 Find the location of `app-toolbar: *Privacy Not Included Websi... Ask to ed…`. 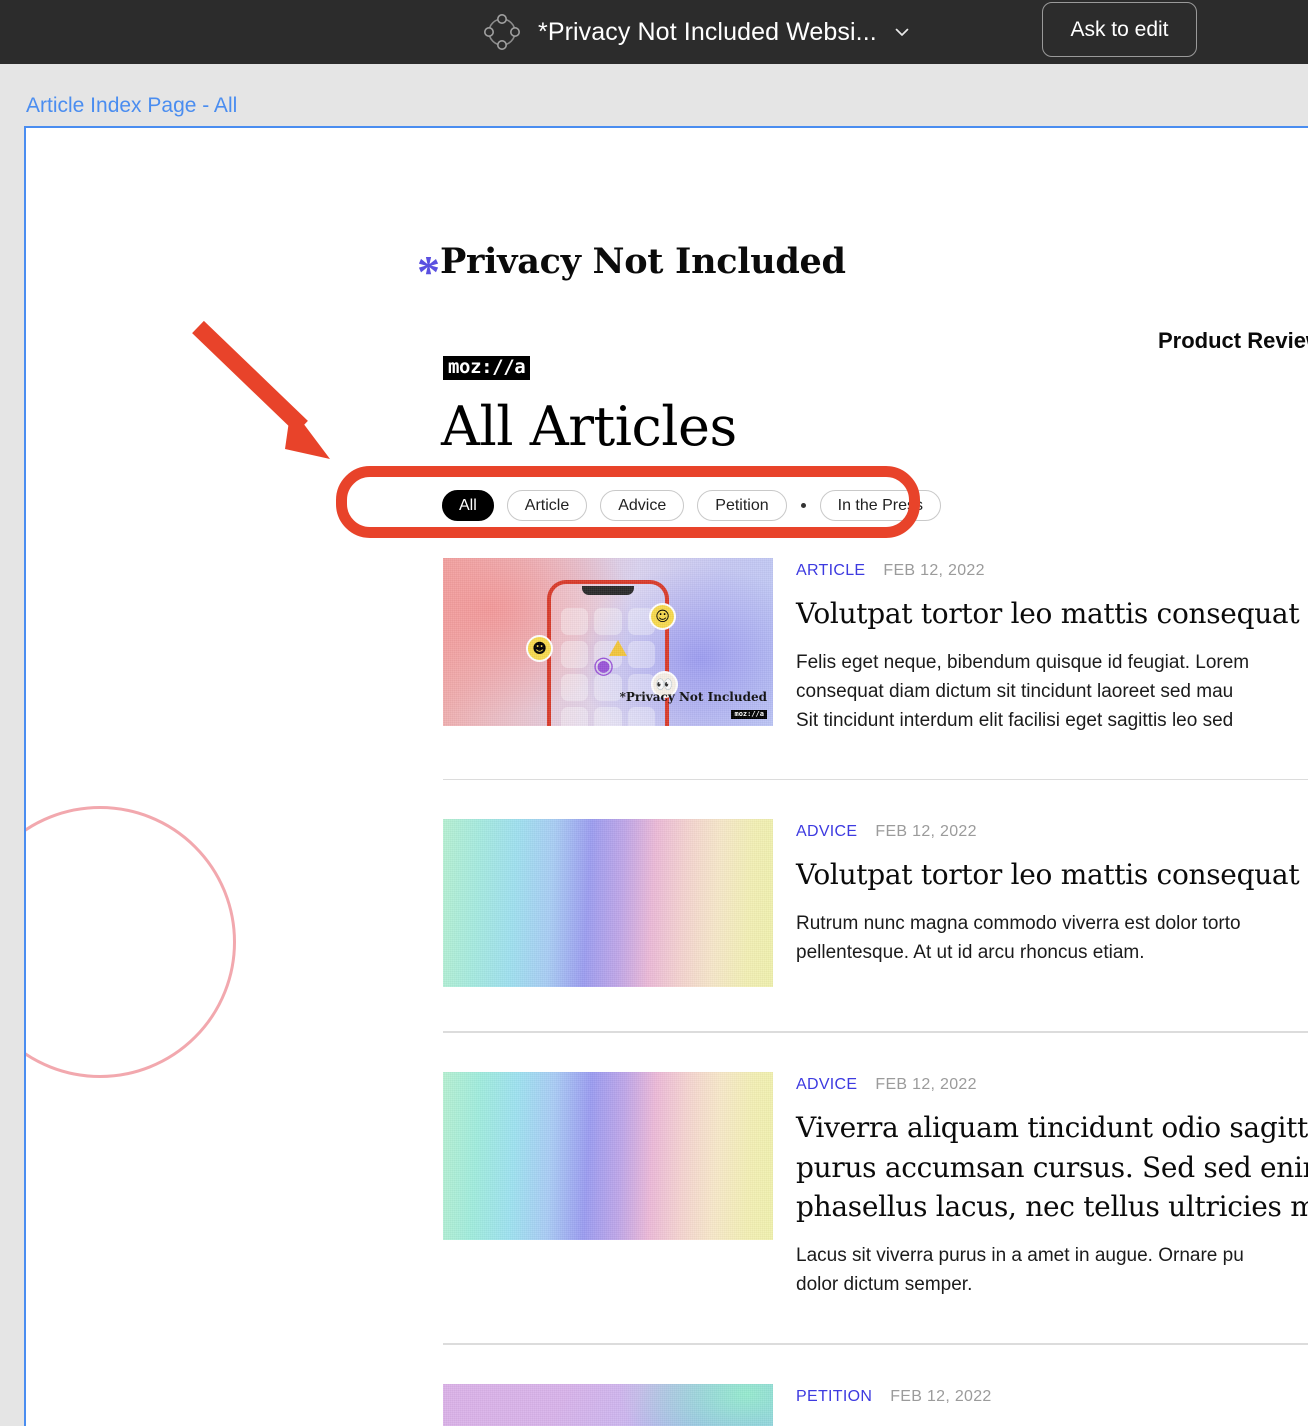

app-toolbar: *Privacy Not Included Websi... Ask to ed… is located at coordinates (654, 32).